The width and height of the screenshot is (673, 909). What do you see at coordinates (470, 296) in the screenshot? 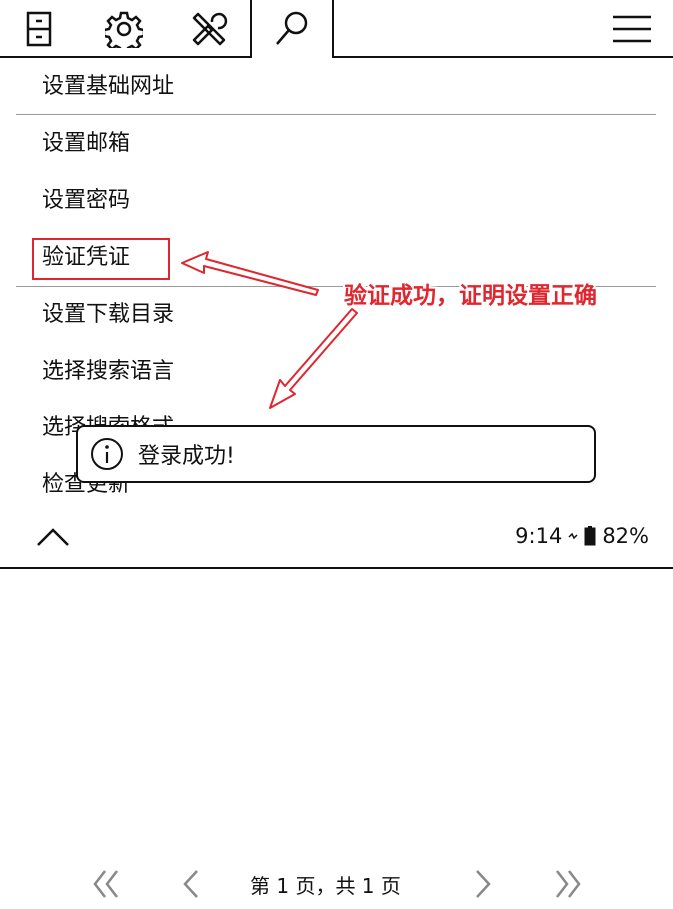
I see `annotation-text: 验证成功，证明设置正确` at bounding box center [470, 296].